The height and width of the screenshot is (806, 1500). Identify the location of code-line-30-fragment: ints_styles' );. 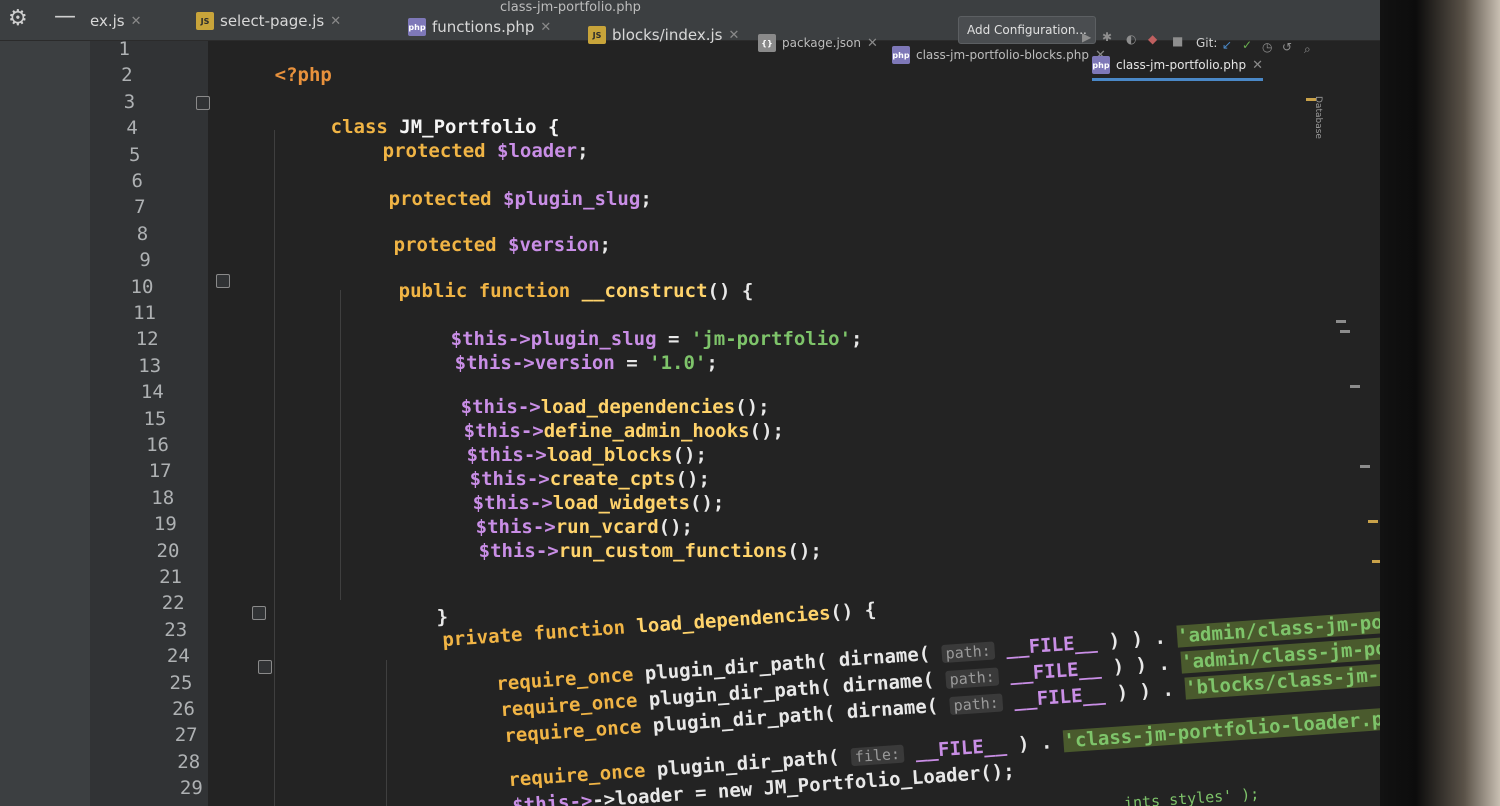
(1191, 795).